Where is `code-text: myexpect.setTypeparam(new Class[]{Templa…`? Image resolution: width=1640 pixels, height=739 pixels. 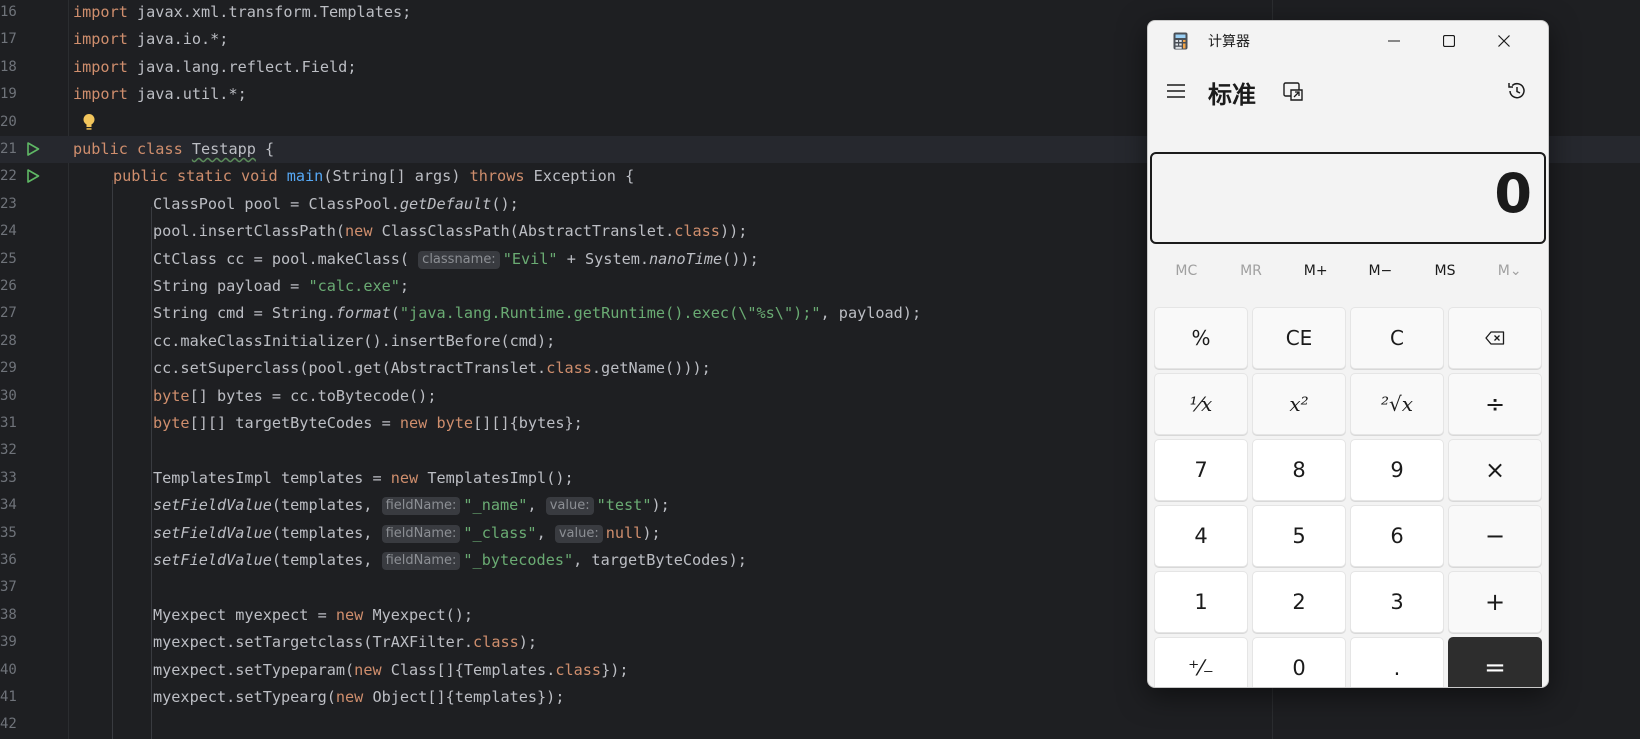
code-text: myexpect.setTypeparam(new Class[]{Templa… is located at coordinates (391, 669).